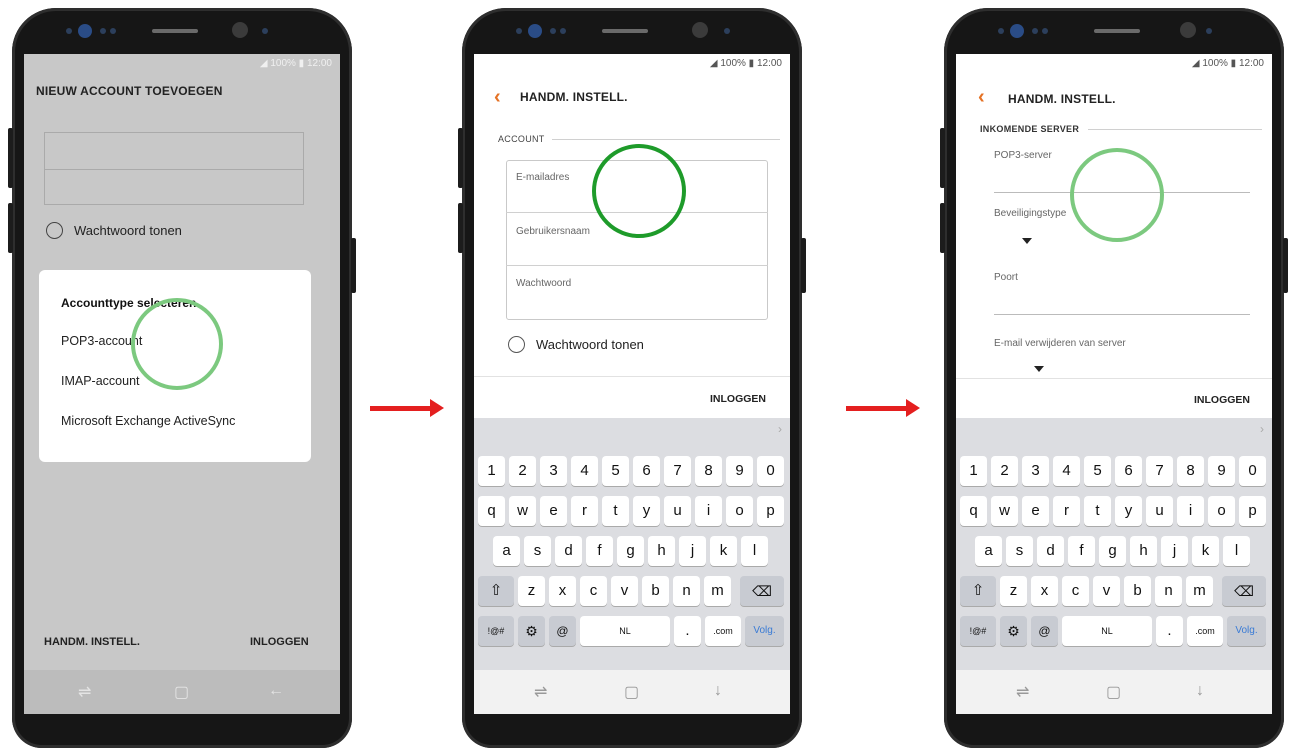 This screenshot has width=1289, height=748. I want to click on backspace-key: ⌫, so click(1244, 591).